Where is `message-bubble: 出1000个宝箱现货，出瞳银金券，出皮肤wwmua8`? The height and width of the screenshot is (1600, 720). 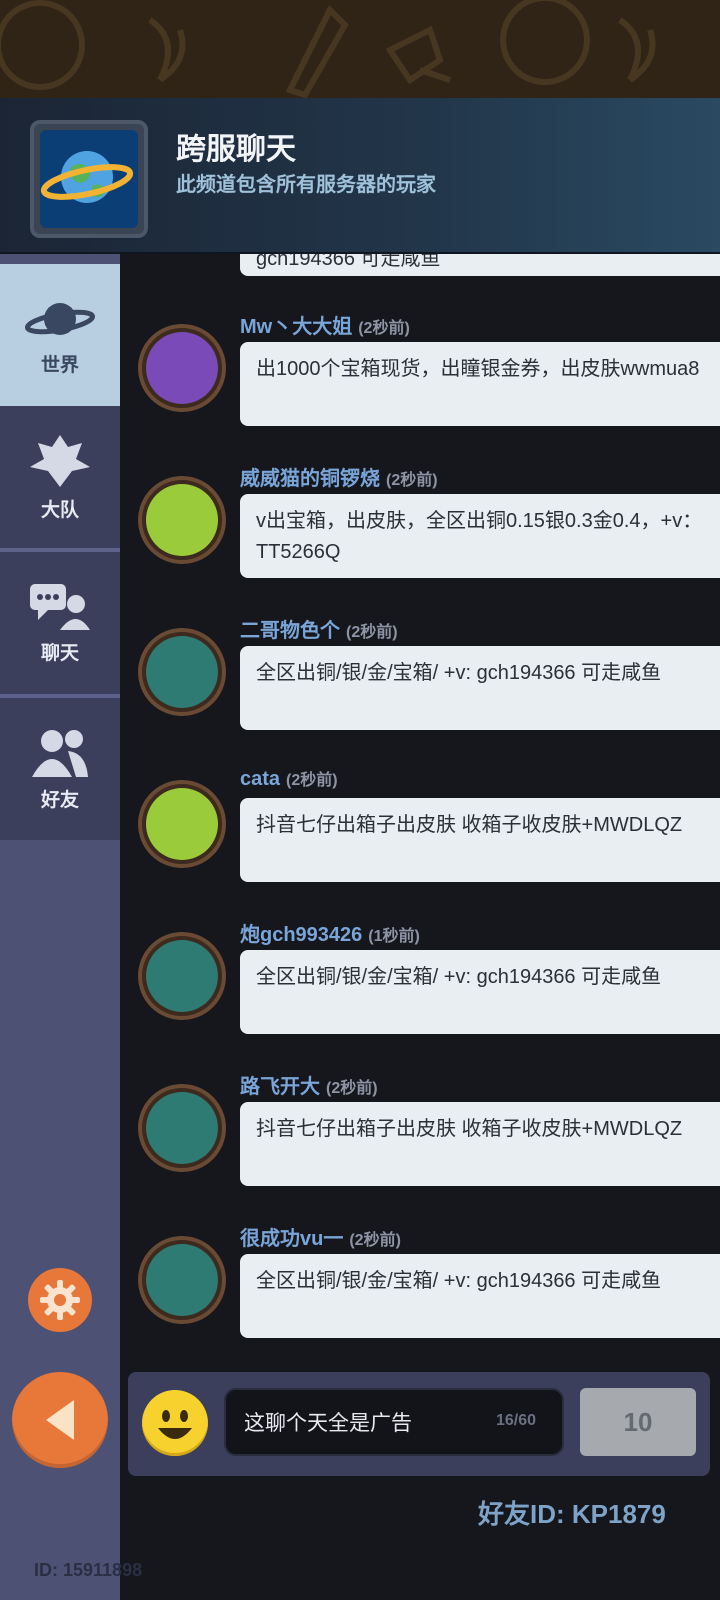 message-bubble: 出1000个宝箱现货，出瞳银金券，出皮肤wwmua8 is located at coordinates (480, 384).